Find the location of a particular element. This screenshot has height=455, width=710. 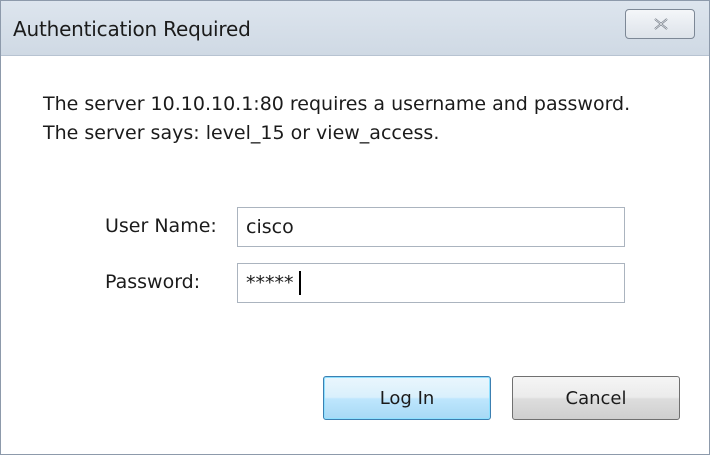

text-caret is located at coordinates (300, 283).